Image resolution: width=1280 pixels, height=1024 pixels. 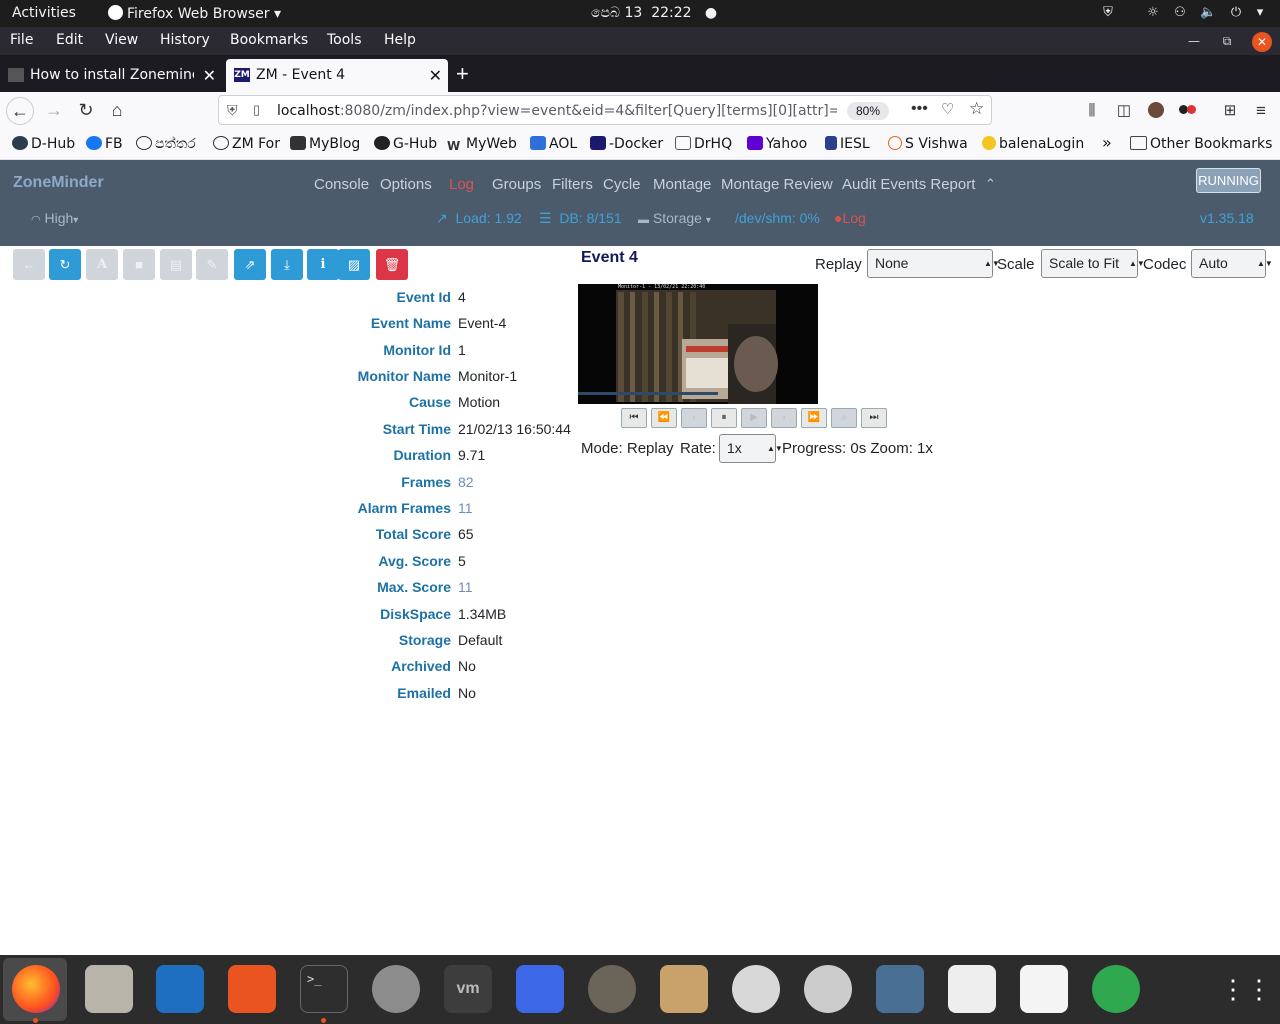 What do you see at coordinates (232, 110) in the screenshot?
I see `tracking-shield-icon: ⛨` at bounding box center [232, 110].